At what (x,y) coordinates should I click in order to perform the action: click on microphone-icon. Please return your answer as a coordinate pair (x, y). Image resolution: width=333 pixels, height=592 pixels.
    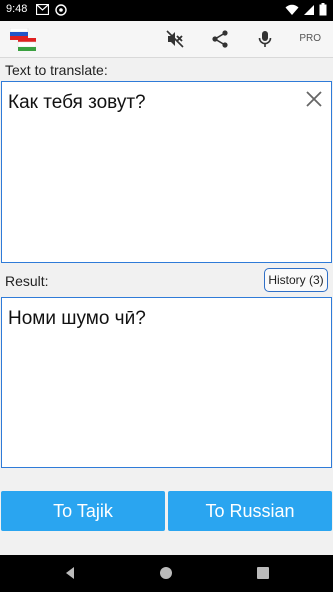
    Looking at the image, I should click on (265, 39).